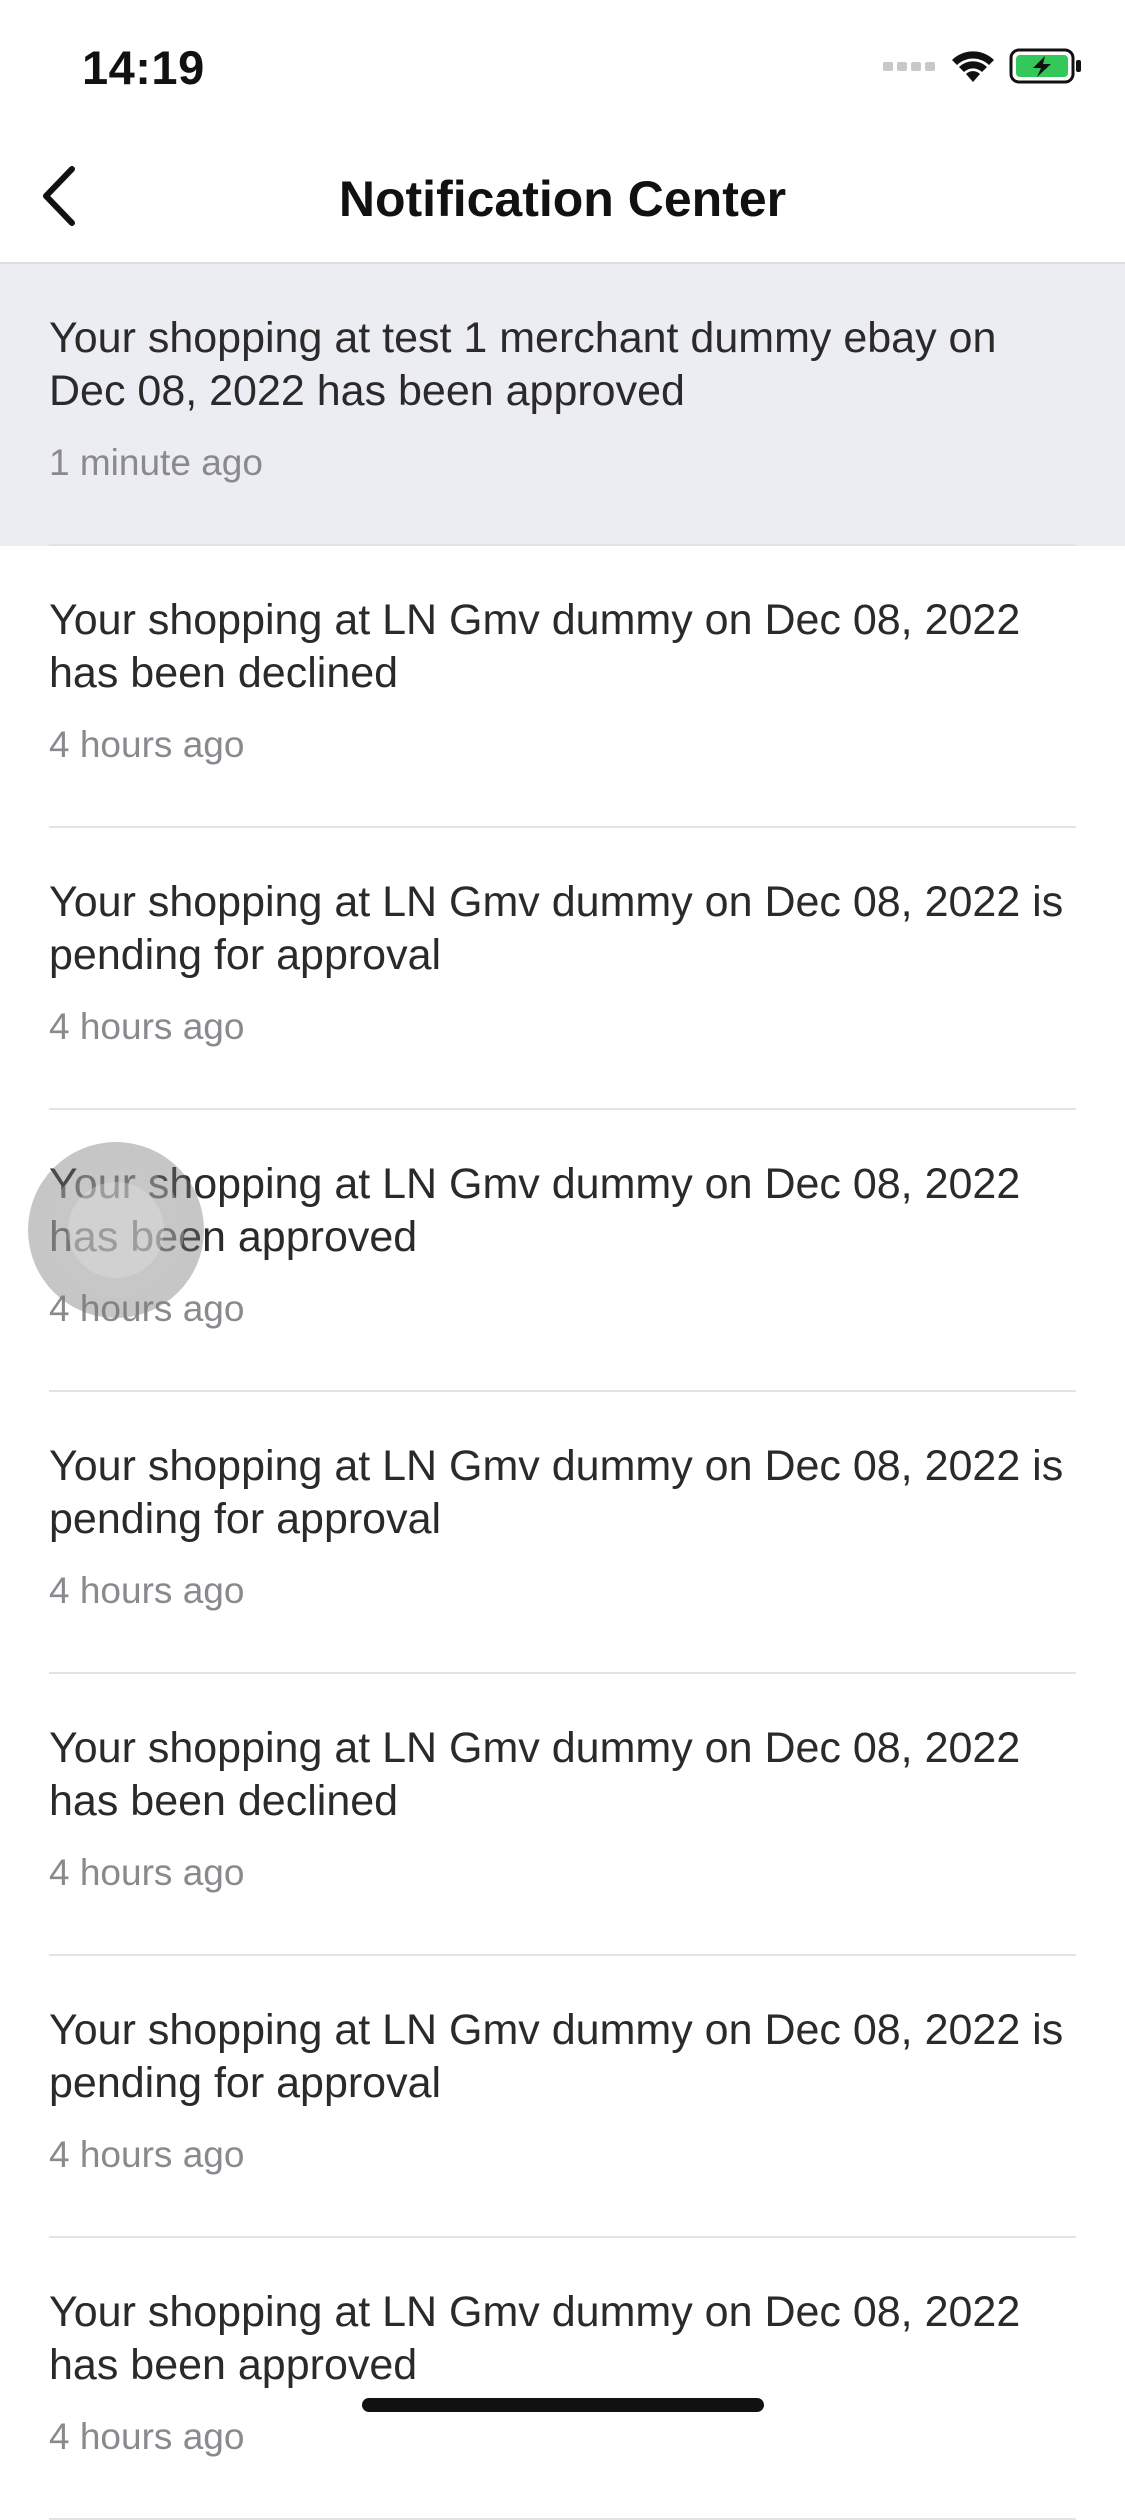  What do you see at coordinates (563, 2405) in the screenshot?
I see `home-indicator` at bounding box center [563, 2405].